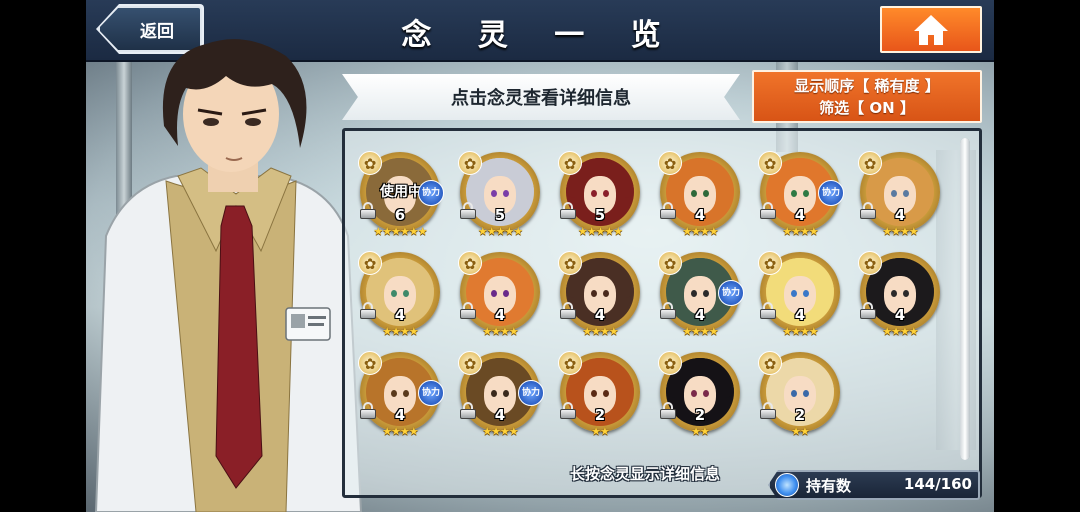 This screenshot has height=512, width=1080. I want to click on spirit-level: 6, so click(400, 215).